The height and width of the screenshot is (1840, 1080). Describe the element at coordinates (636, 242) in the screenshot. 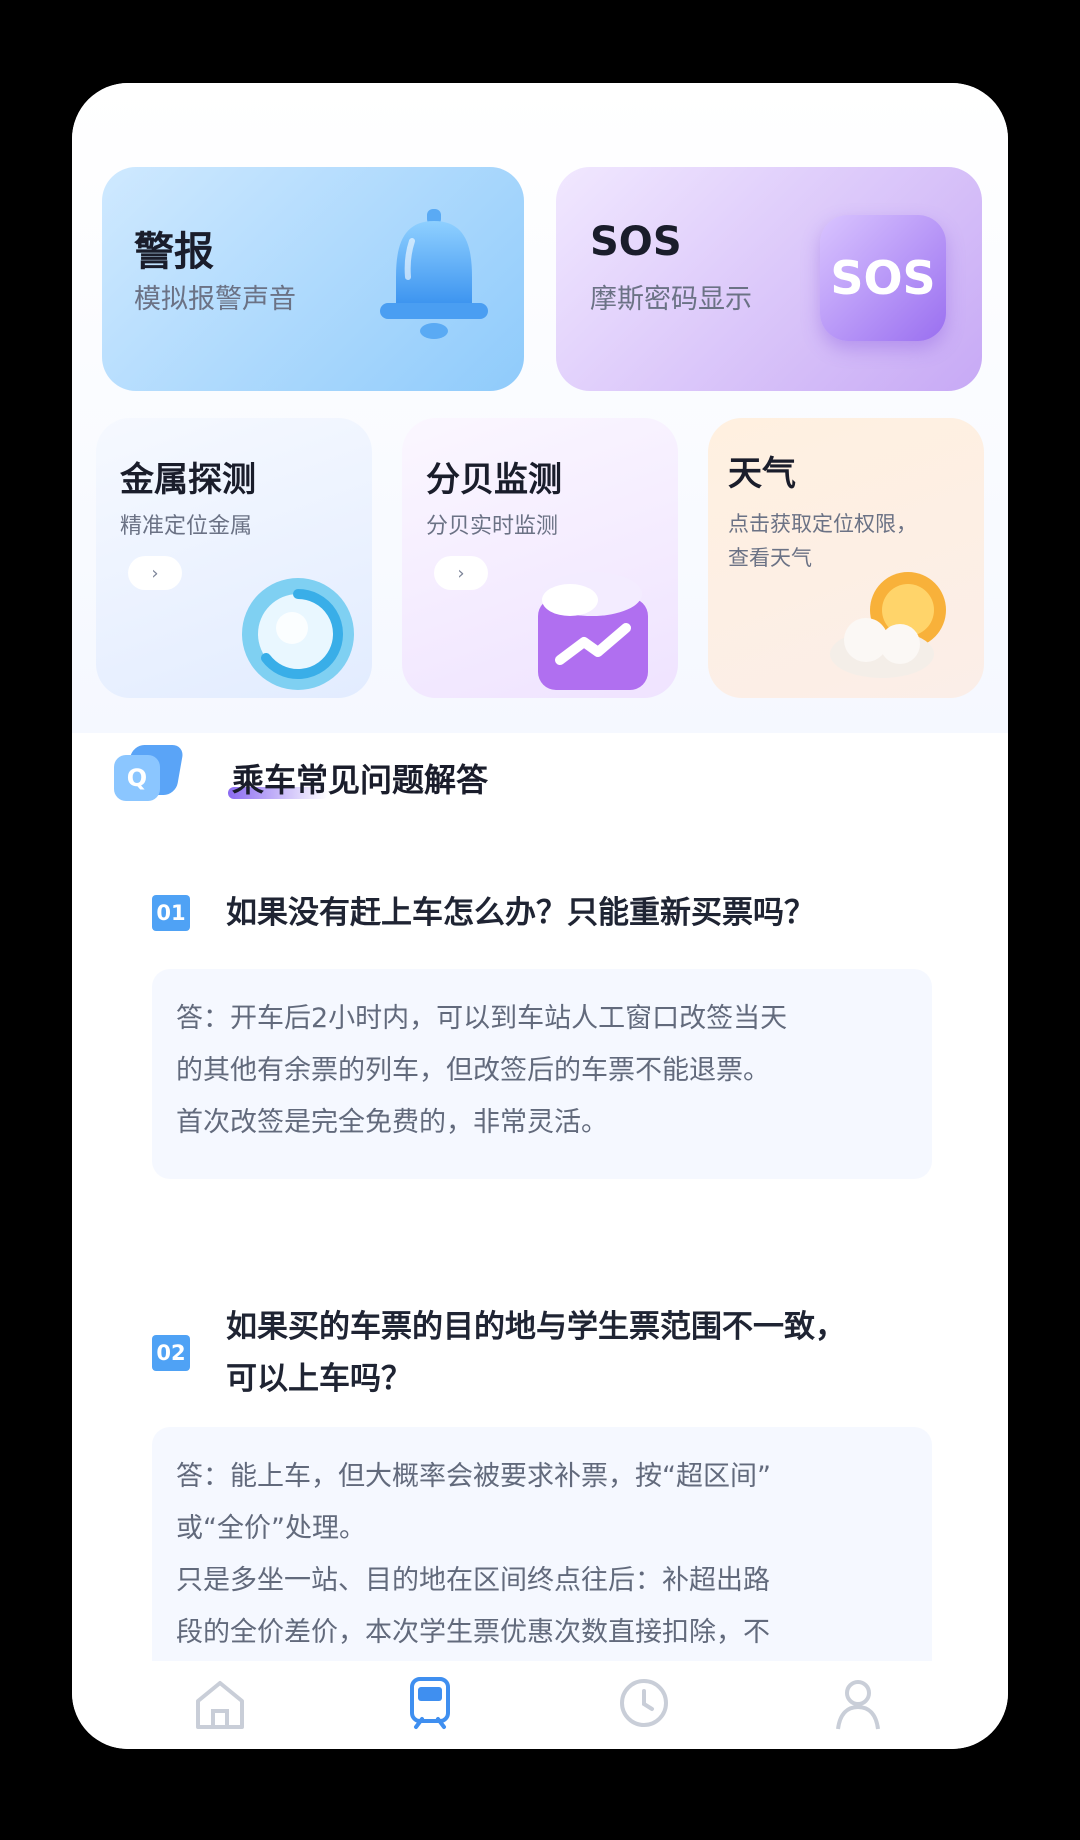

I see `sos-title: SOS` at that location.